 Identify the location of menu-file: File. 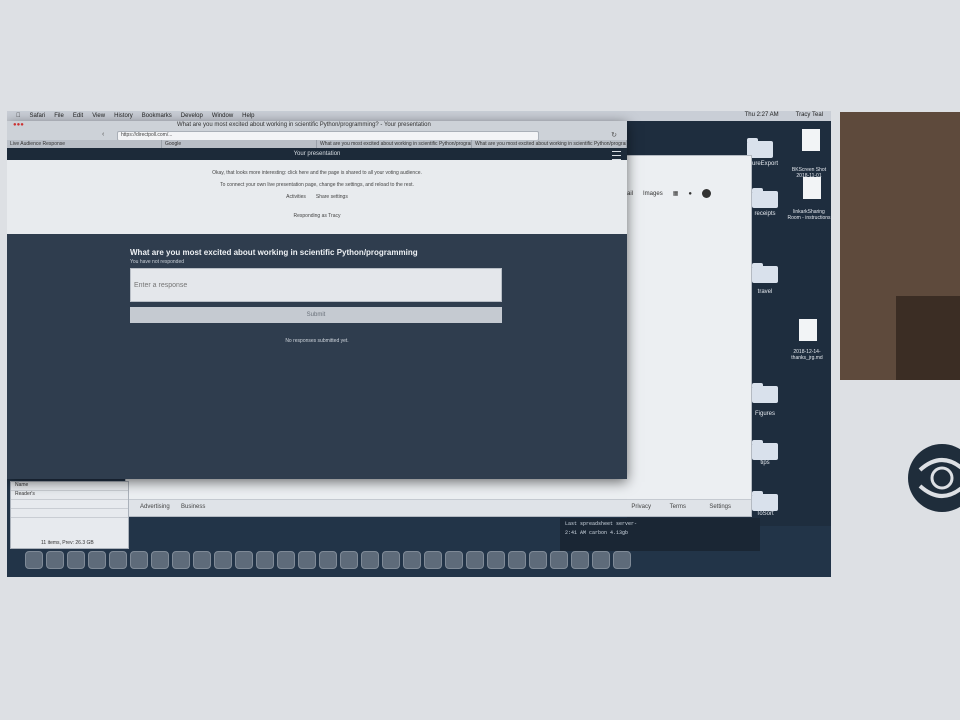
(59, 116).